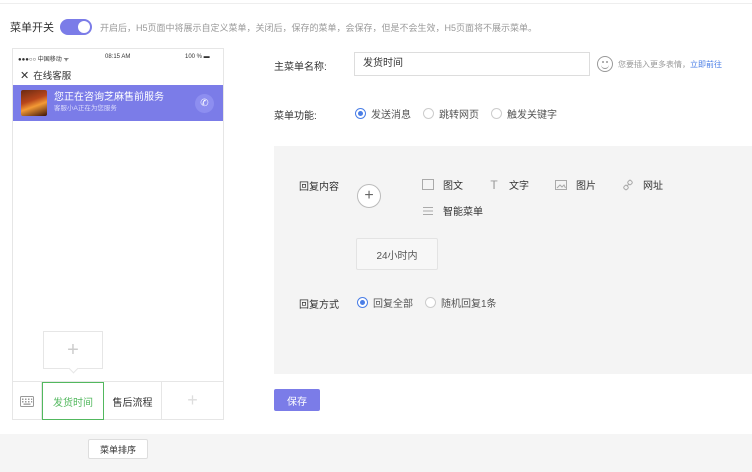 This screenshot has width=752, height=472. I want to click on go-now-link: 立即前往, so click(706, 64).